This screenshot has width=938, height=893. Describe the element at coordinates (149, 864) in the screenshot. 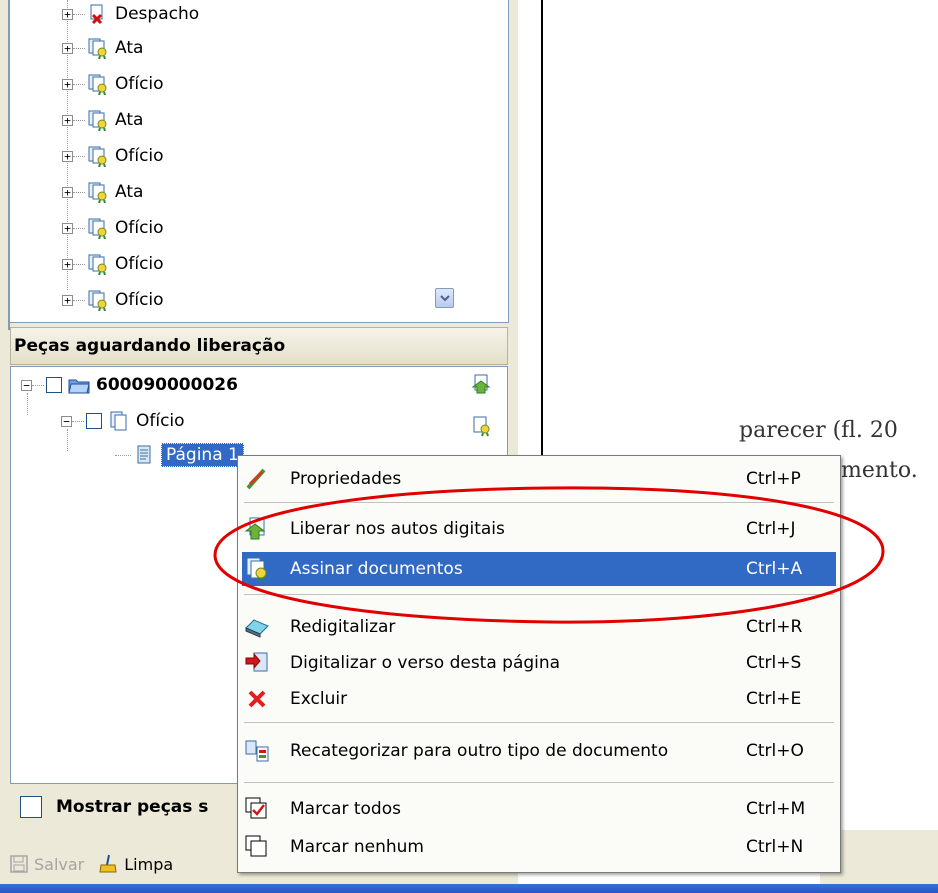

I see `clear-label: Limpa` at that location.